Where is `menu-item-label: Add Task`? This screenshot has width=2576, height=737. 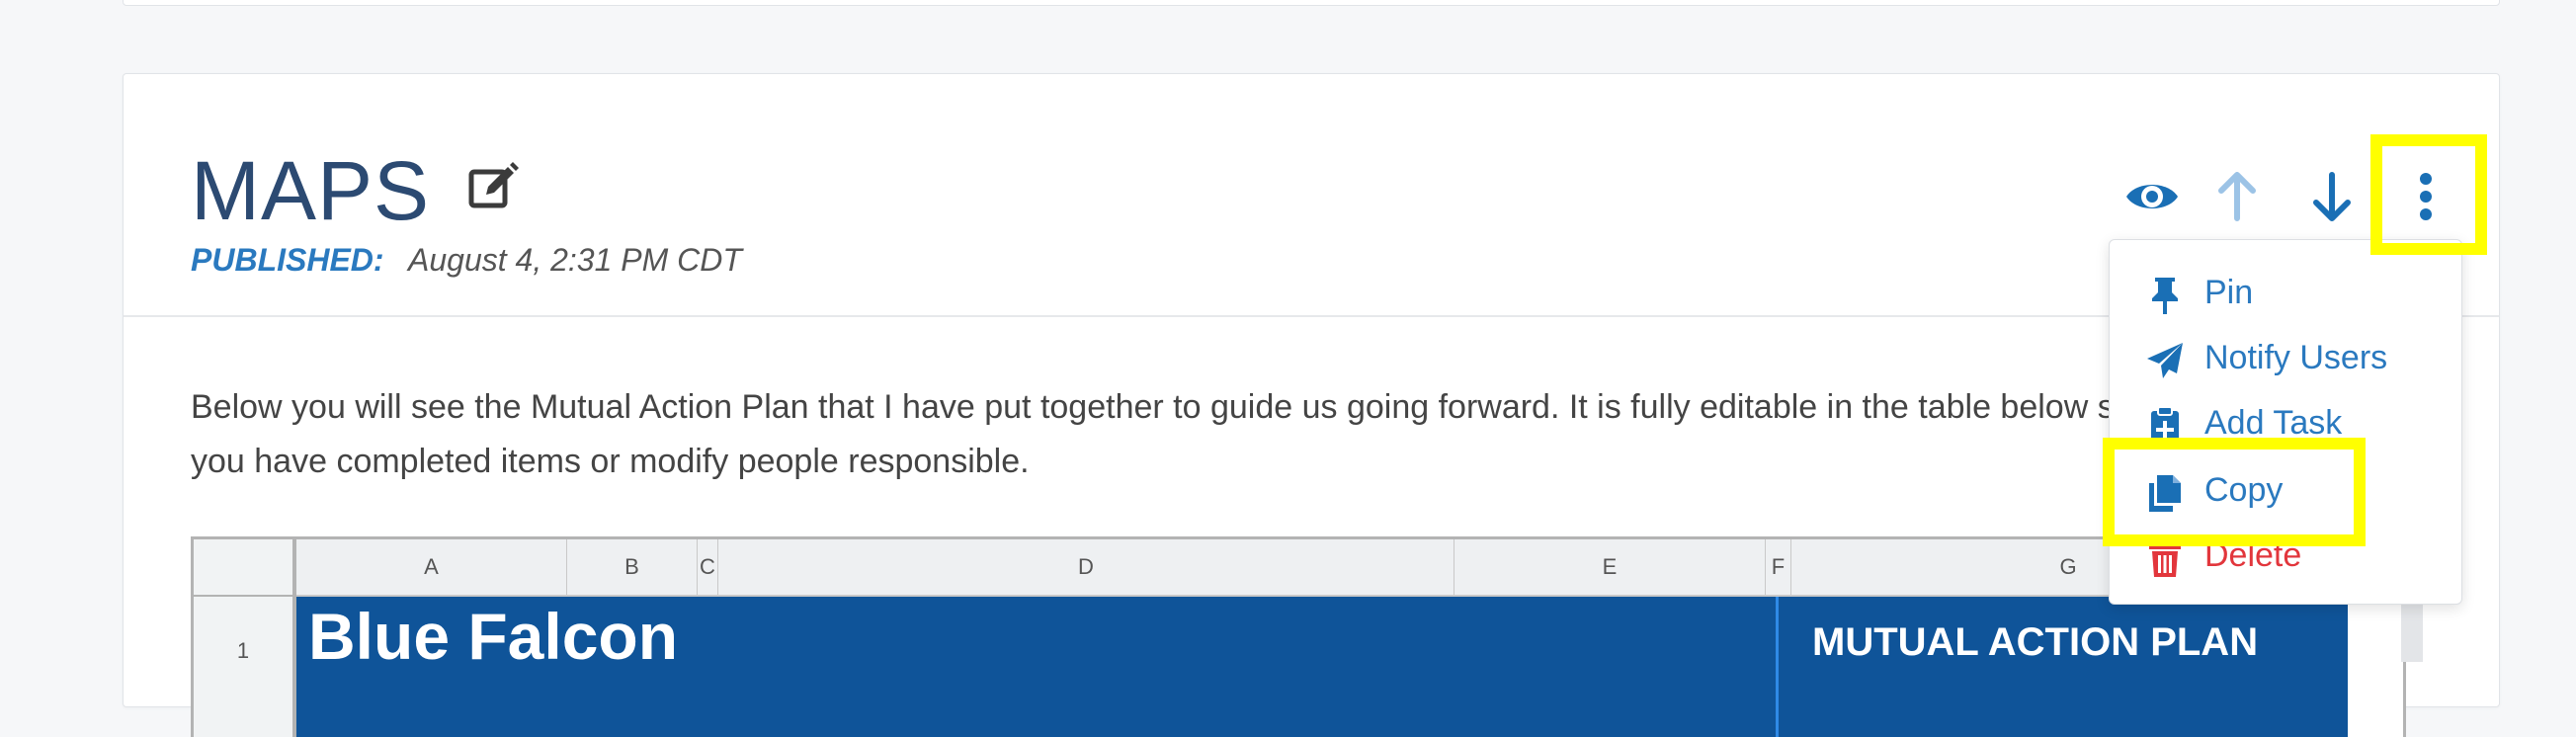 menu-item-label: Add Task is located at coordinates (2273, 423).